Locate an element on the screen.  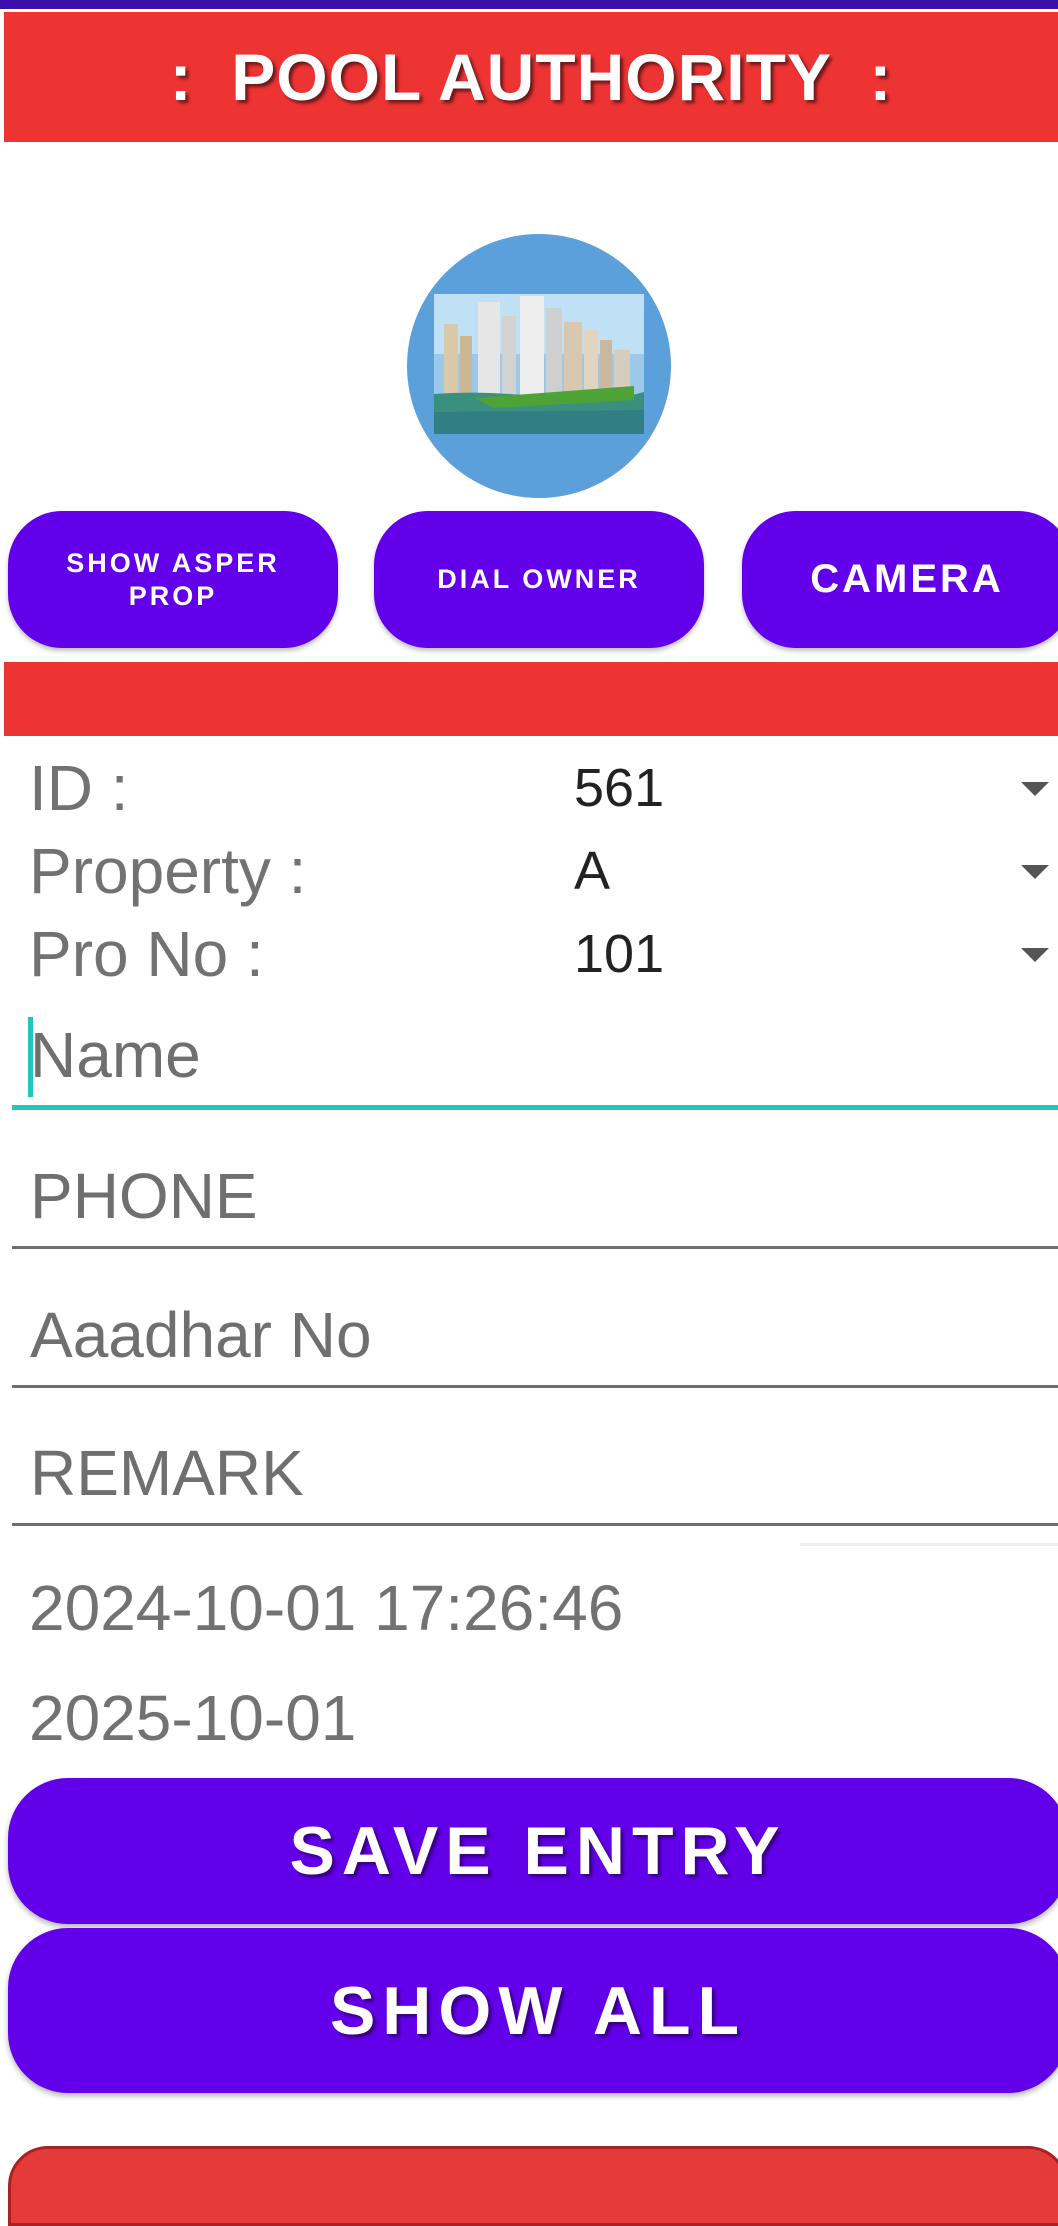
city-skyline-image is located at coordinates (539, 364).